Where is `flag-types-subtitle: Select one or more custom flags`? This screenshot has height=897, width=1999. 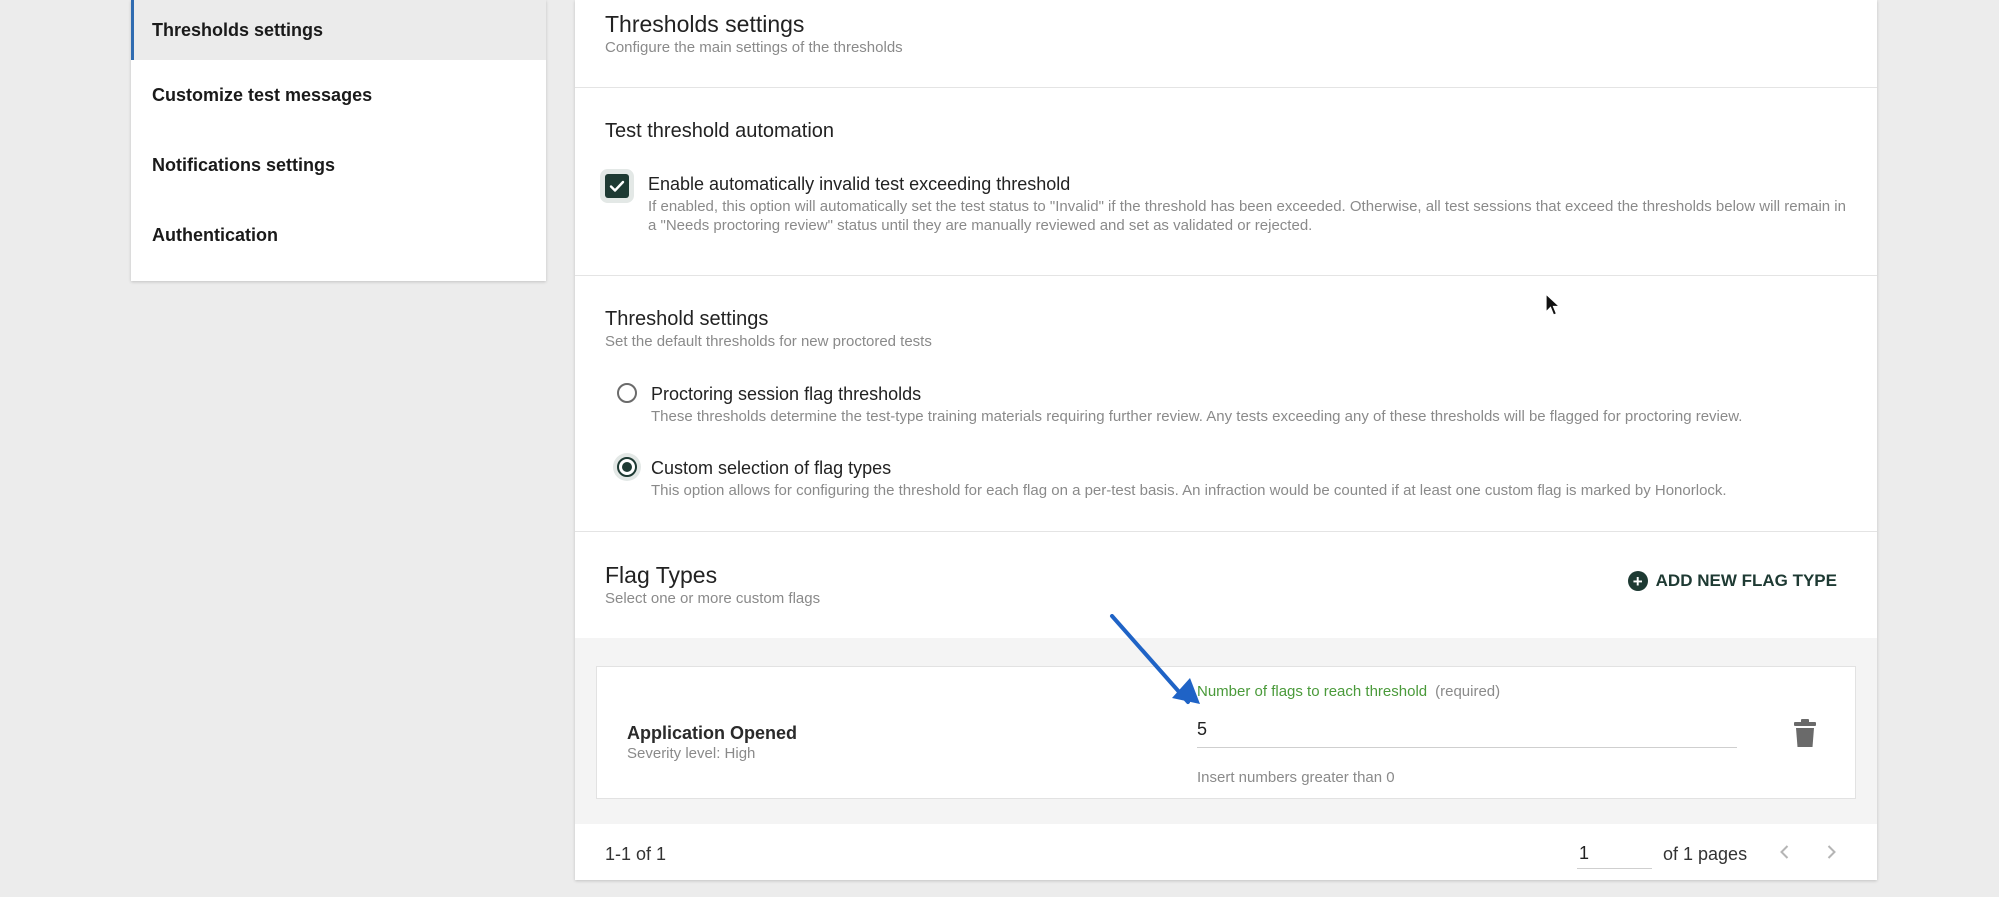
flag-types-subtitle: Select one or more custom flags is located at coordinates (713, 598).